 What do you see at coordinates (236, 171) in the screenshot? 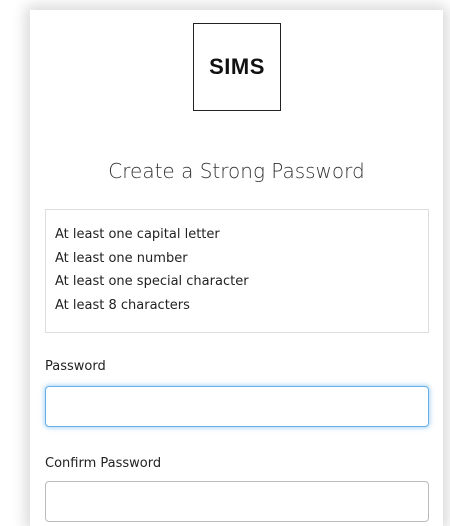
I see `page-title: Create a Strong Password` at bounding box center [236, 171].